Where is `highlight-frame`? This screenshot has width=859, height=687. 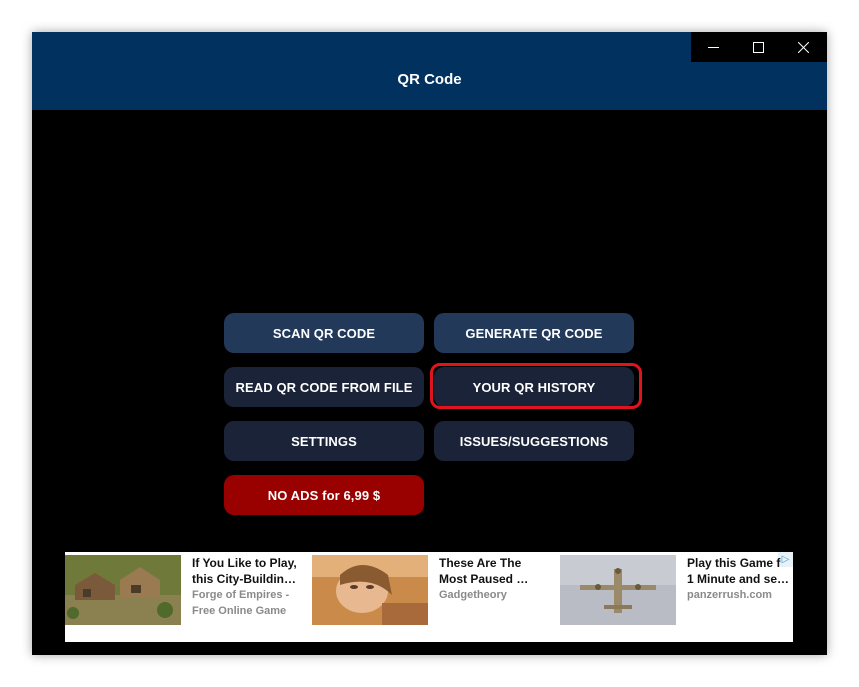 highlight-frame is located at coordinates (536, 386).